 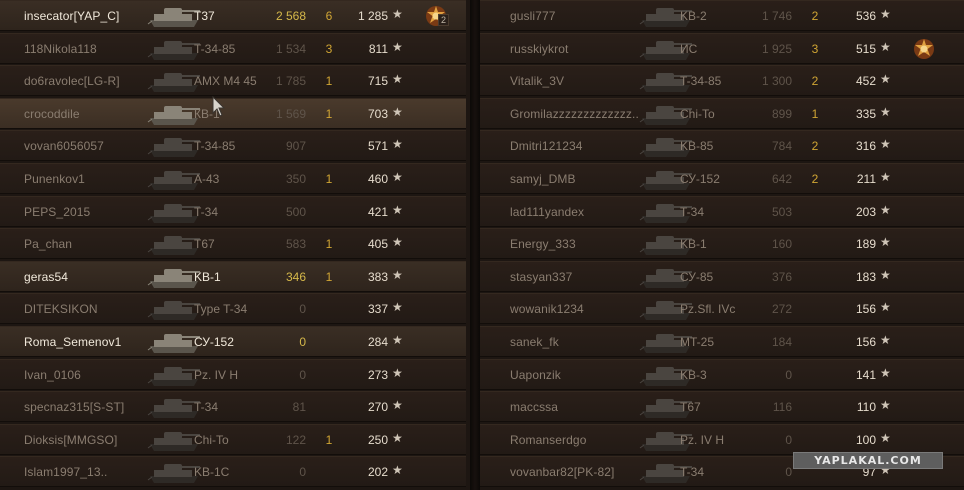 I want to click on damage-value: 899, so click(x=781, y=113).